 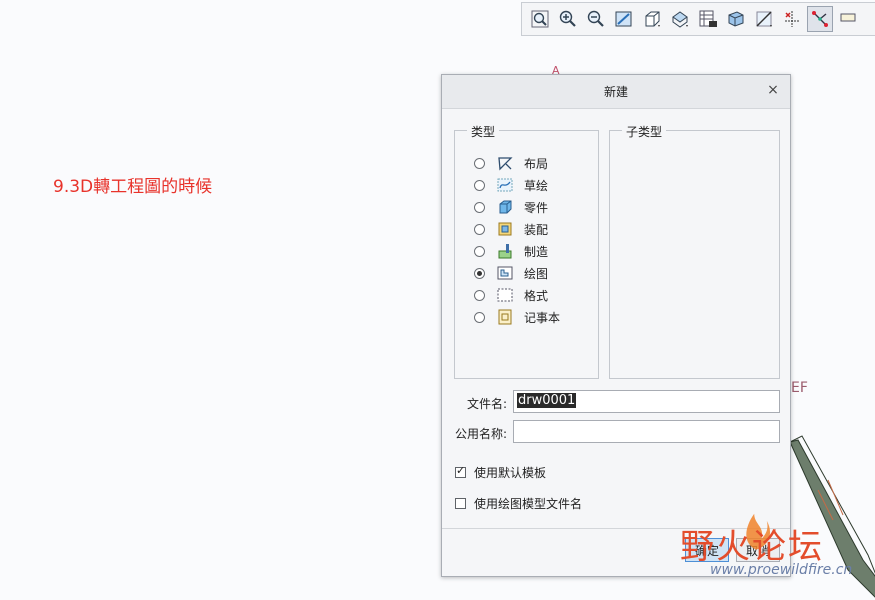 I want to click on zoom-in-icon, so click(x=567, y=18).